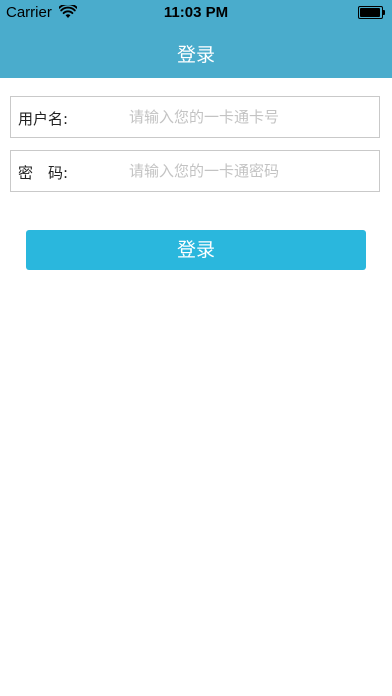 The width and height of the screenshot is (392, 696). What do you see at coordinates (249, 117) in the screenshot?
I see `username-input` at bounding box center [249, 117].